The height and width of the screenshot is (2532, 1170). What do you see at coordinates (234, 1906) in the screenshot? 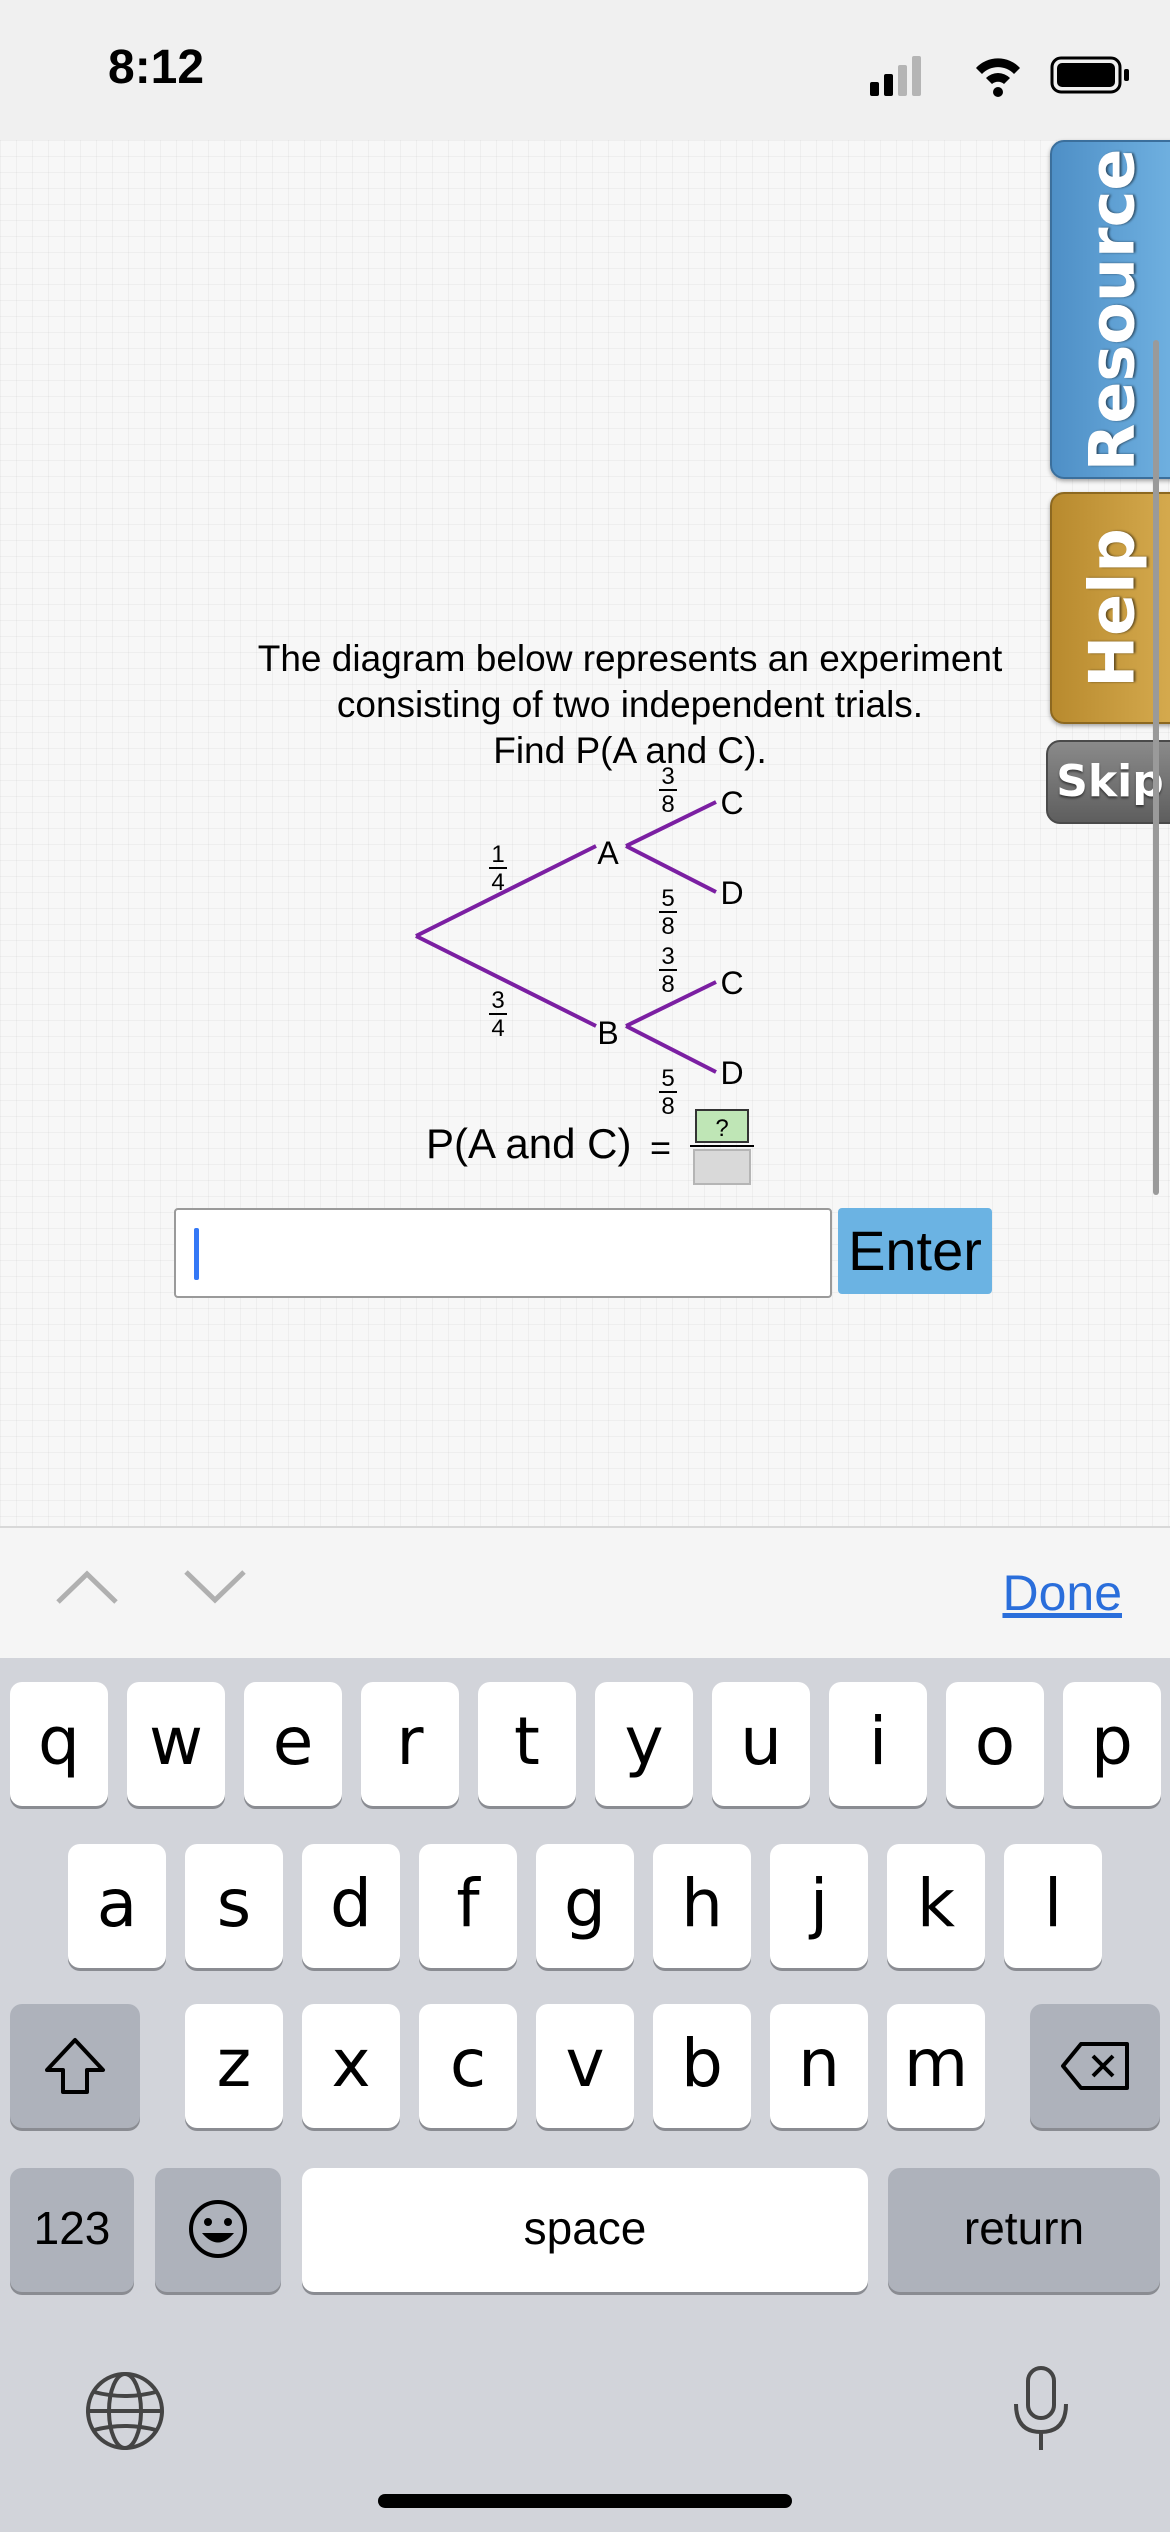
I see `key-s: s` at bounding box center [234, 1906].